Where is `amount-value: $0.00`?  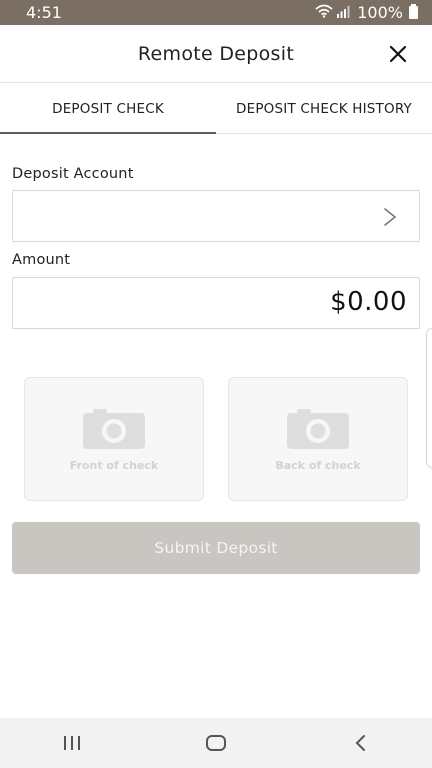 amount-value: $0.00 is located at coordinates (368, 302).